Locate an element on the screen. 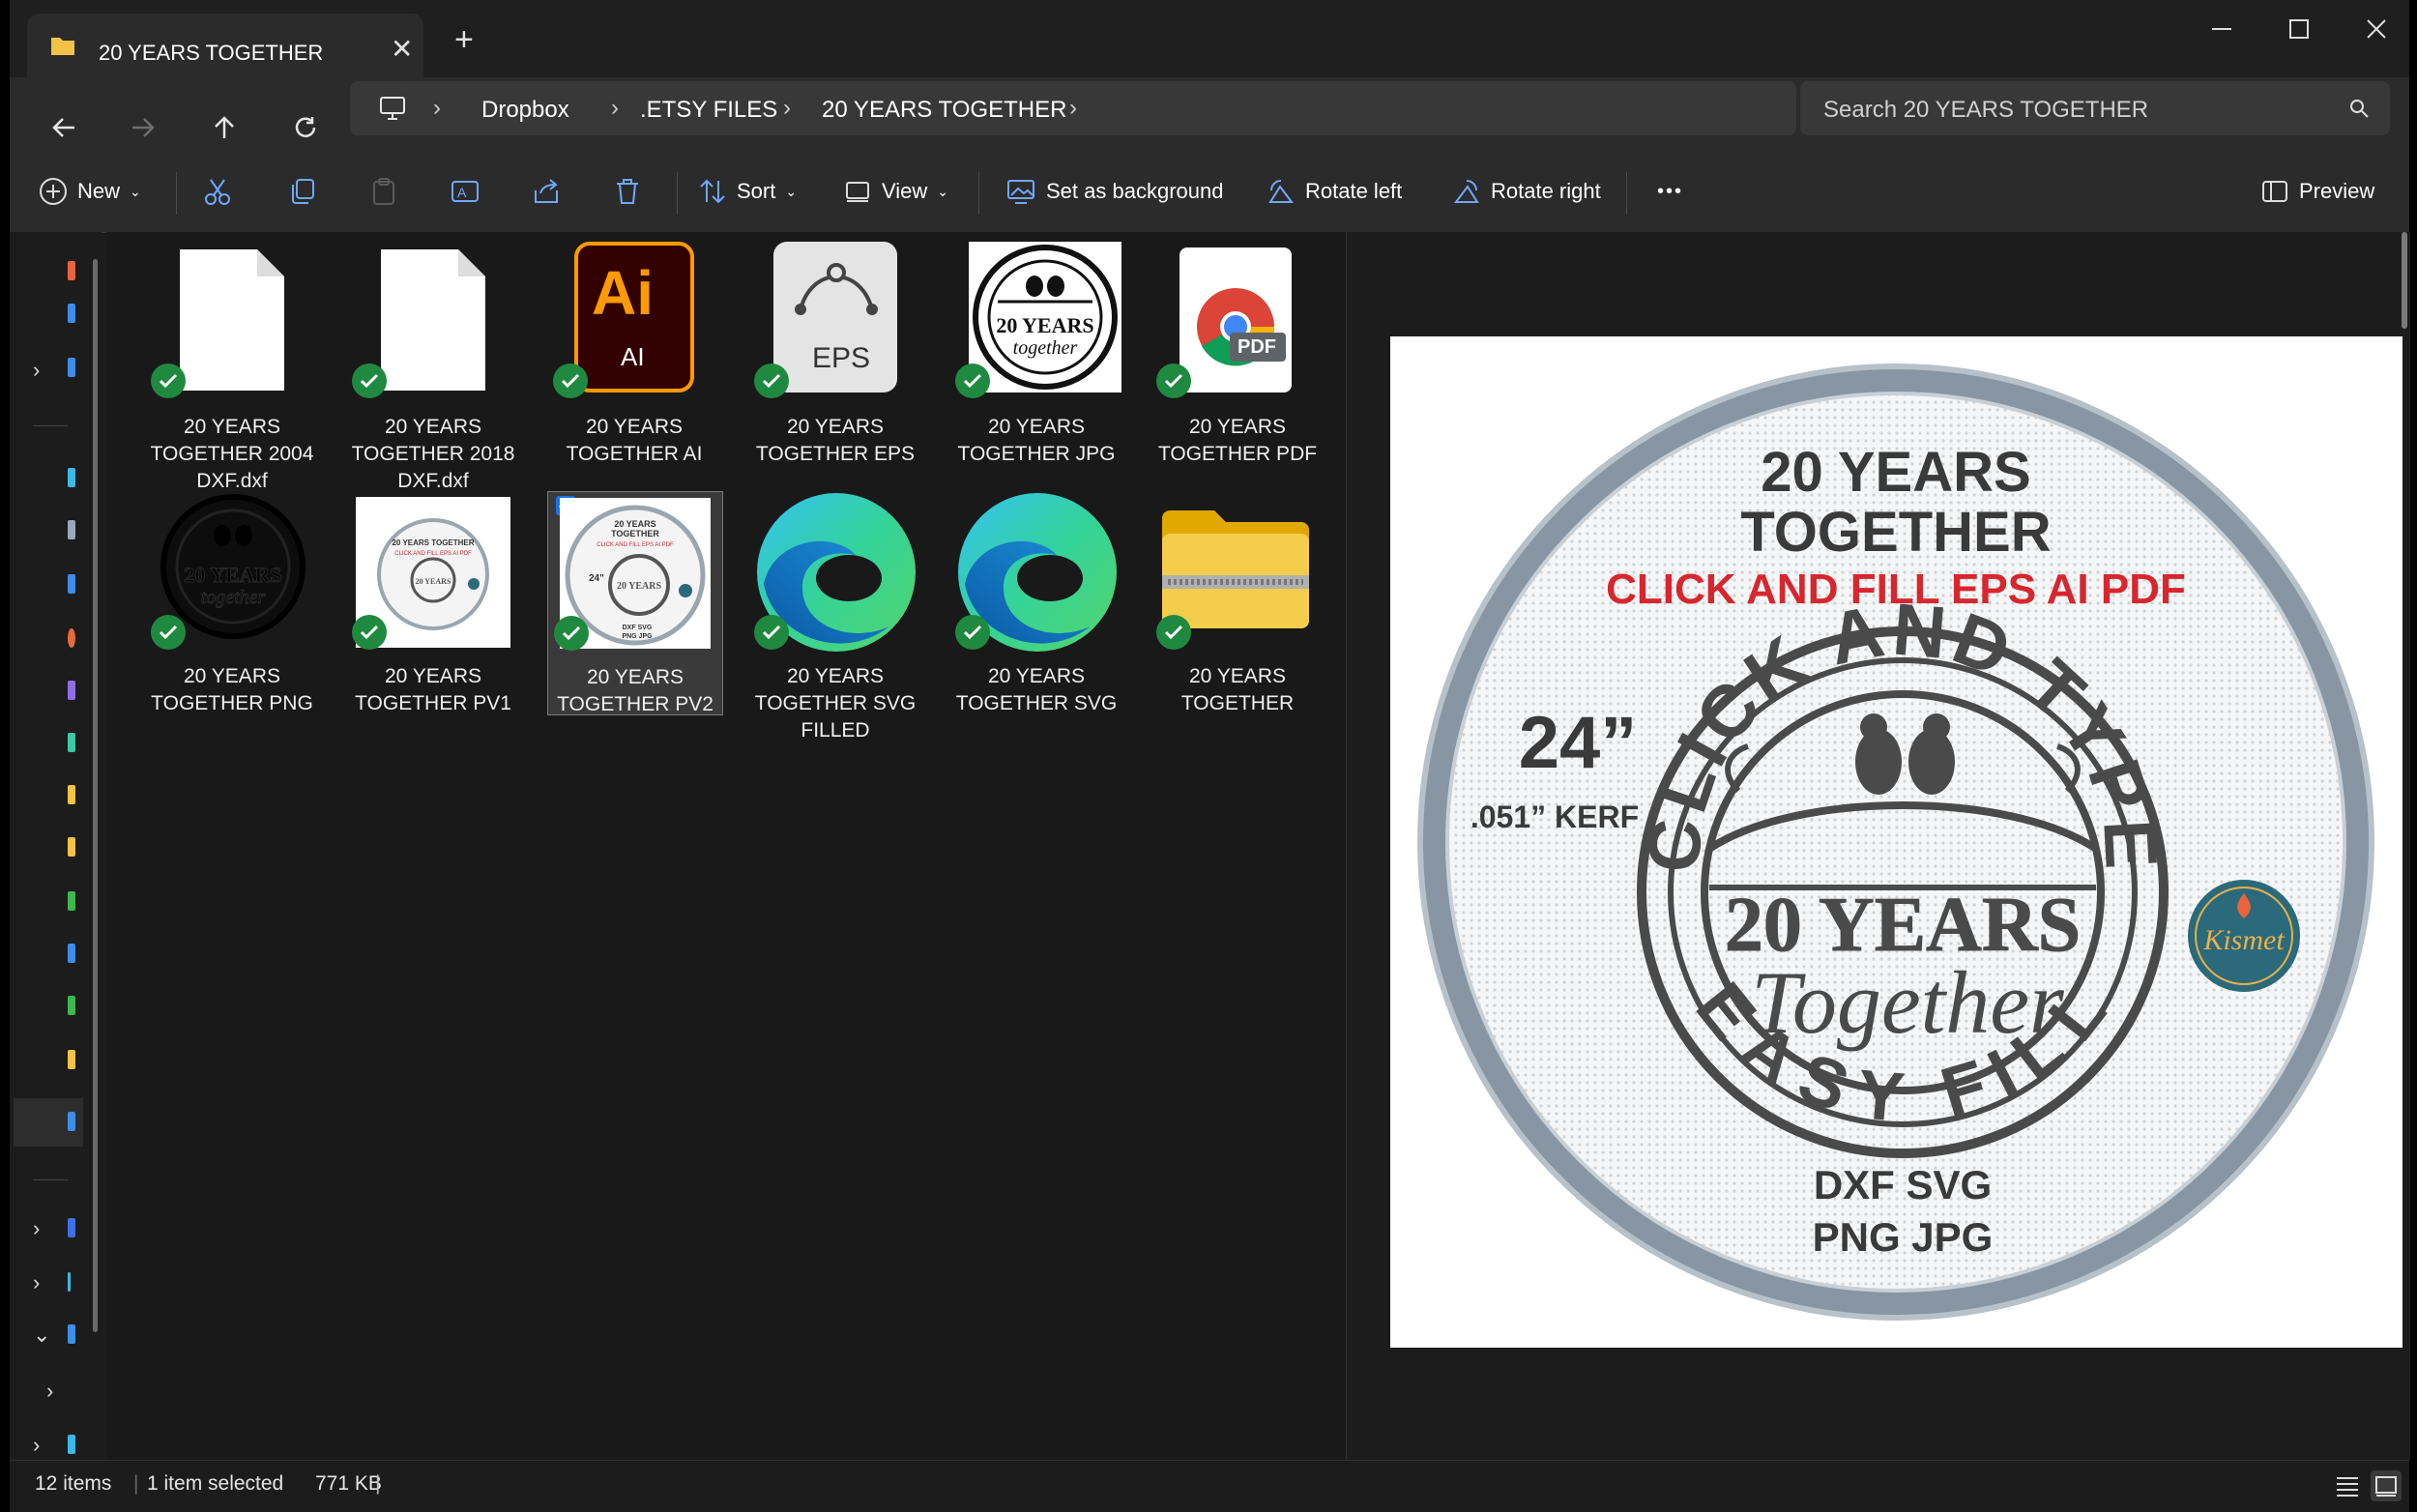 Image resolution: width=2417 pixels, height=1512 pixels. file-item-jpg: 20 YEARS together 20 YEARS TOGETHER JPG is located at coordinates (1036, 353).